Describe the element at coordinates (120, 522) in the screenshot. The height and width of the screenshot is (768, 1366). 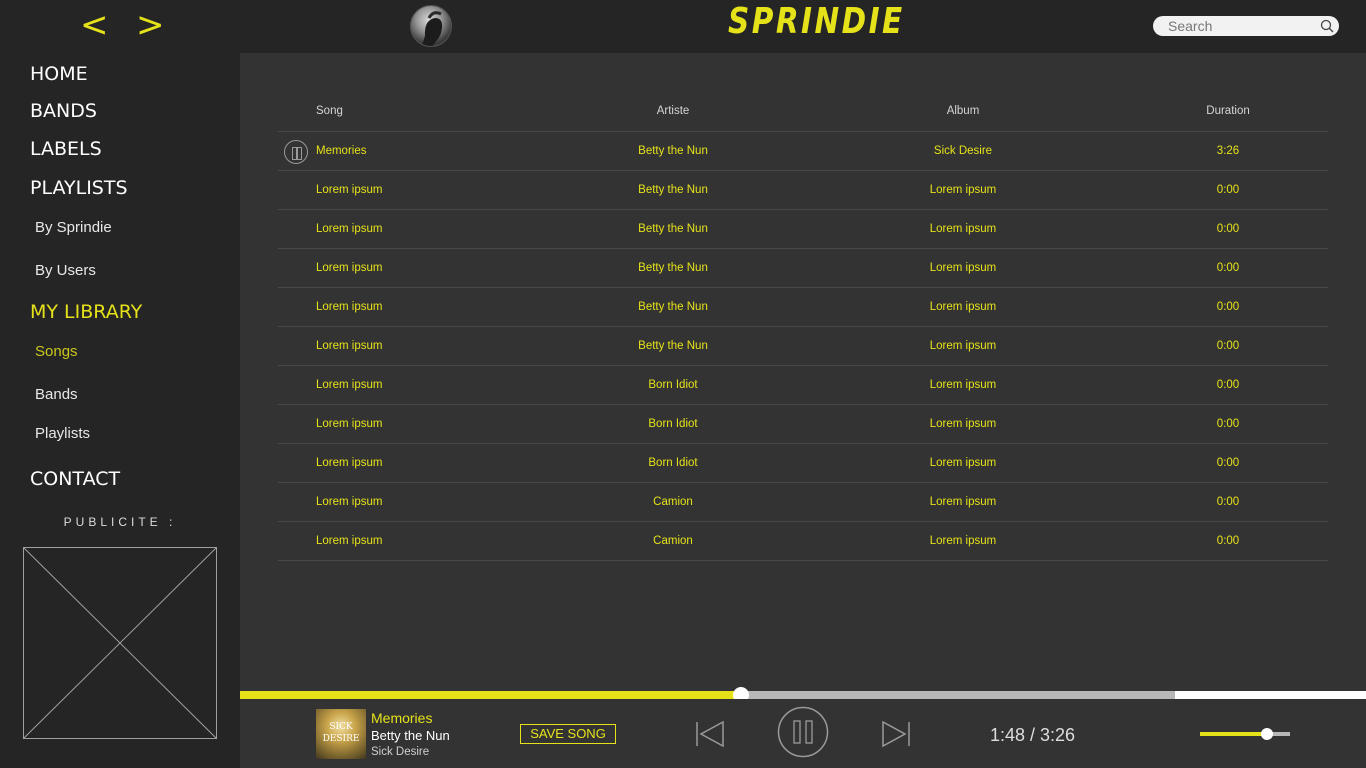
I see `ad-label: PUBLICITE :` at that location.